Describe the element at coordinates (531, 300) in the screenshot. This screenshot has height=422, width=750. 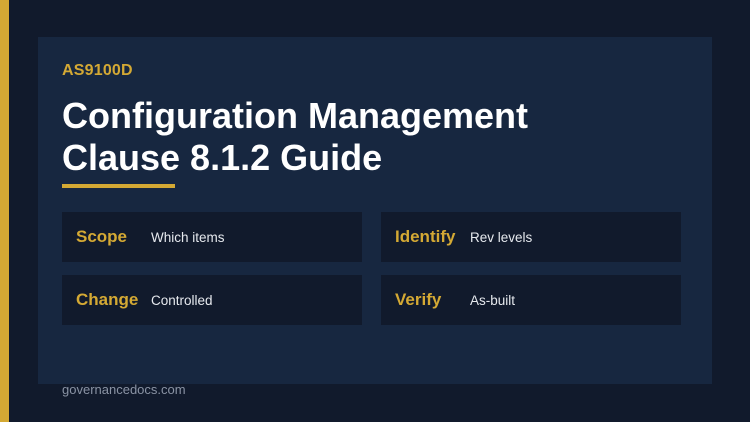
I see `card-verify: Verify As-built` at that location.